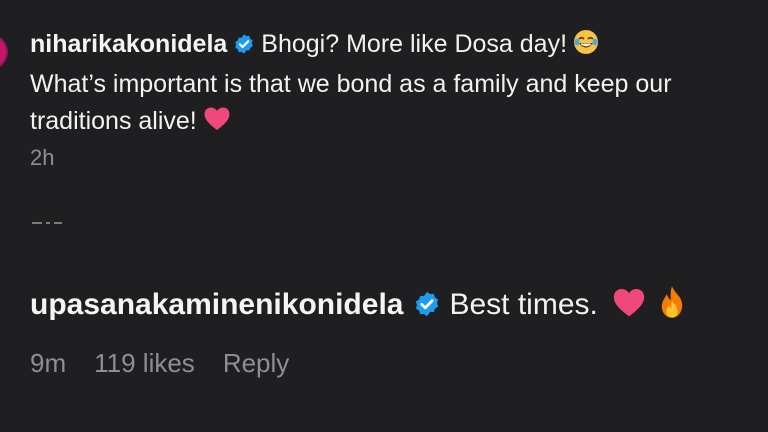 This screenshot has height=432, width=768. Describe the element at coordinates (256, 363) in the screenshot. I see `reply-button: Reply` at that location.